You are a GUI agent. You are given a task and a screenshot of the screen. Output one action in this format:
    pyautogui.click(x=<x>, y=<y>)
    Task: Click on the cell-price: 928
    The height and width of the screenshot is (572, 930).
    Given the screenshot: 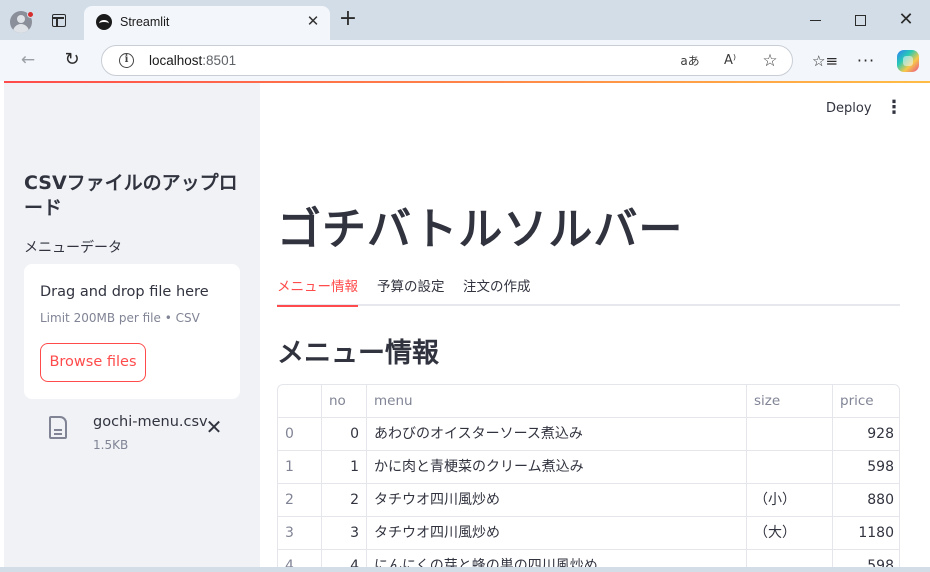 What is the action you would take?
    pyautogui.click(x=880, y=434)
    